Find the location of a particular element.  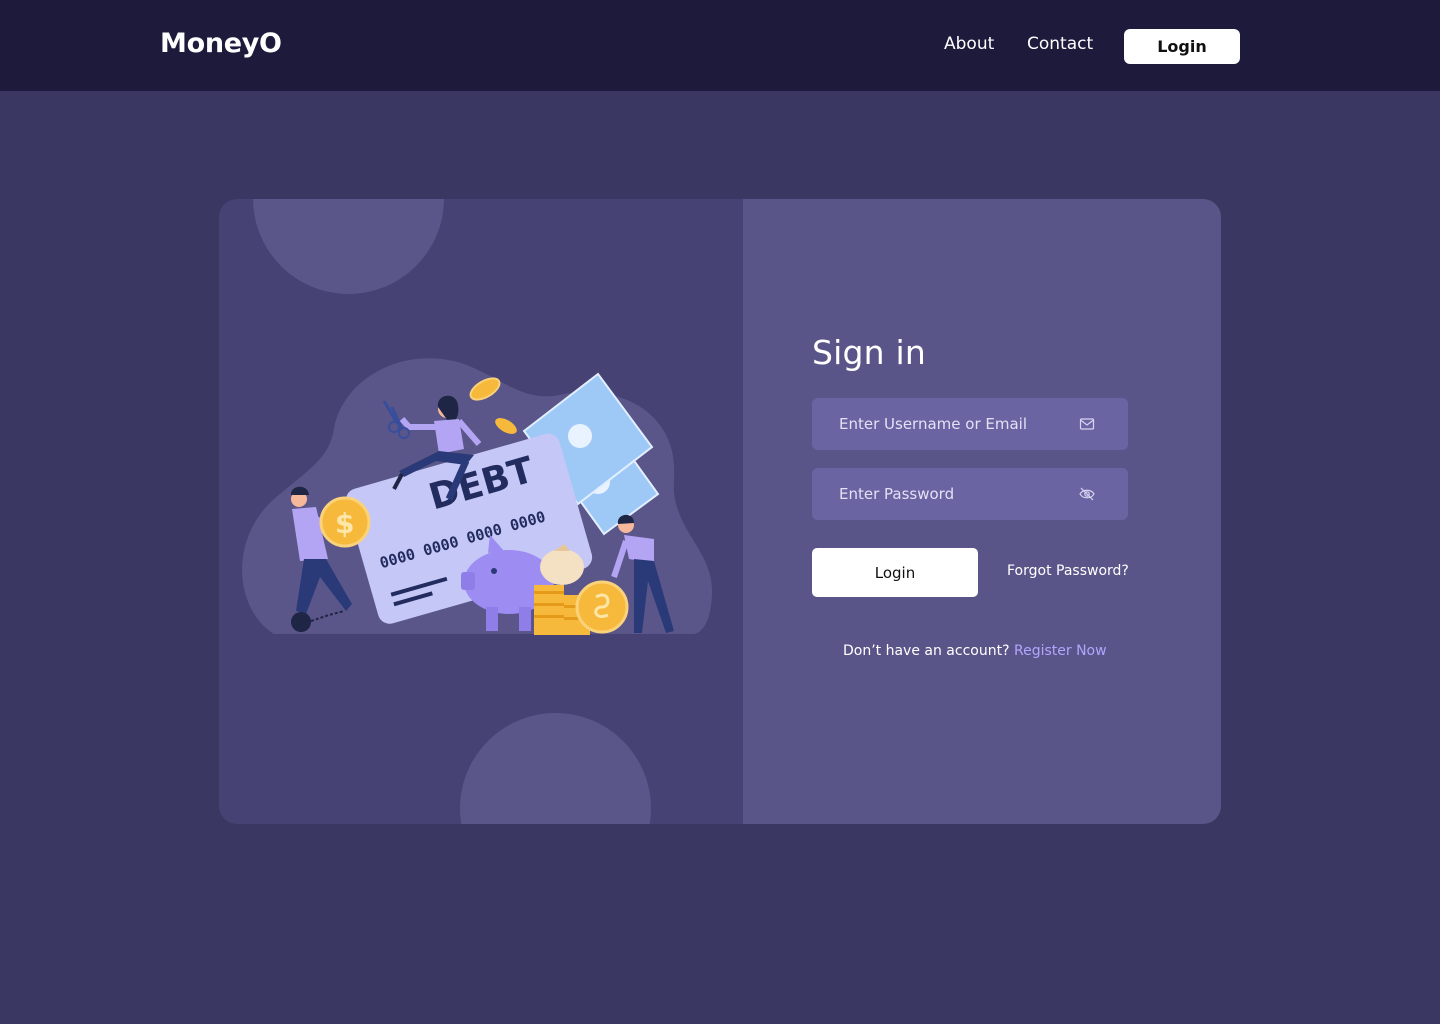

coin-dollar-symbol: $ is located at coordinates (344, 523).